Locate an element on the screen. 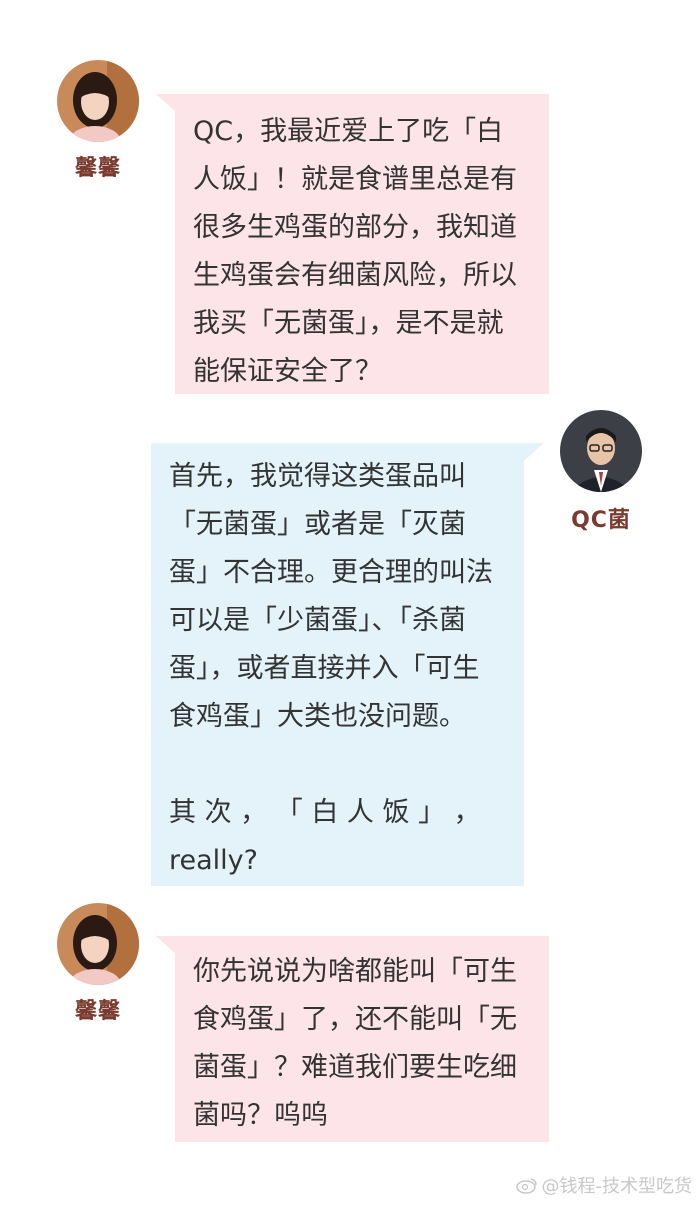  message-line: QC，我最近爱上了吃「白 is located at coordinates (348, 131).